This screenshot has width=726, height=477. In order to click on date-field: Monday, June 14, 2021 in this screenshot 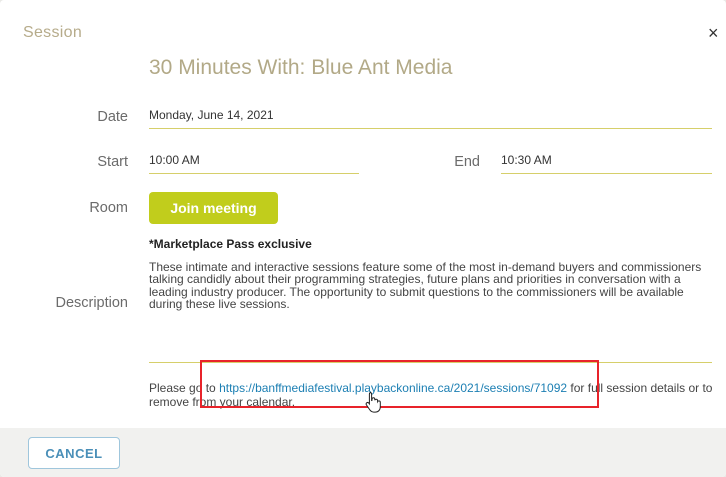, I will do `click(211, 115)`.